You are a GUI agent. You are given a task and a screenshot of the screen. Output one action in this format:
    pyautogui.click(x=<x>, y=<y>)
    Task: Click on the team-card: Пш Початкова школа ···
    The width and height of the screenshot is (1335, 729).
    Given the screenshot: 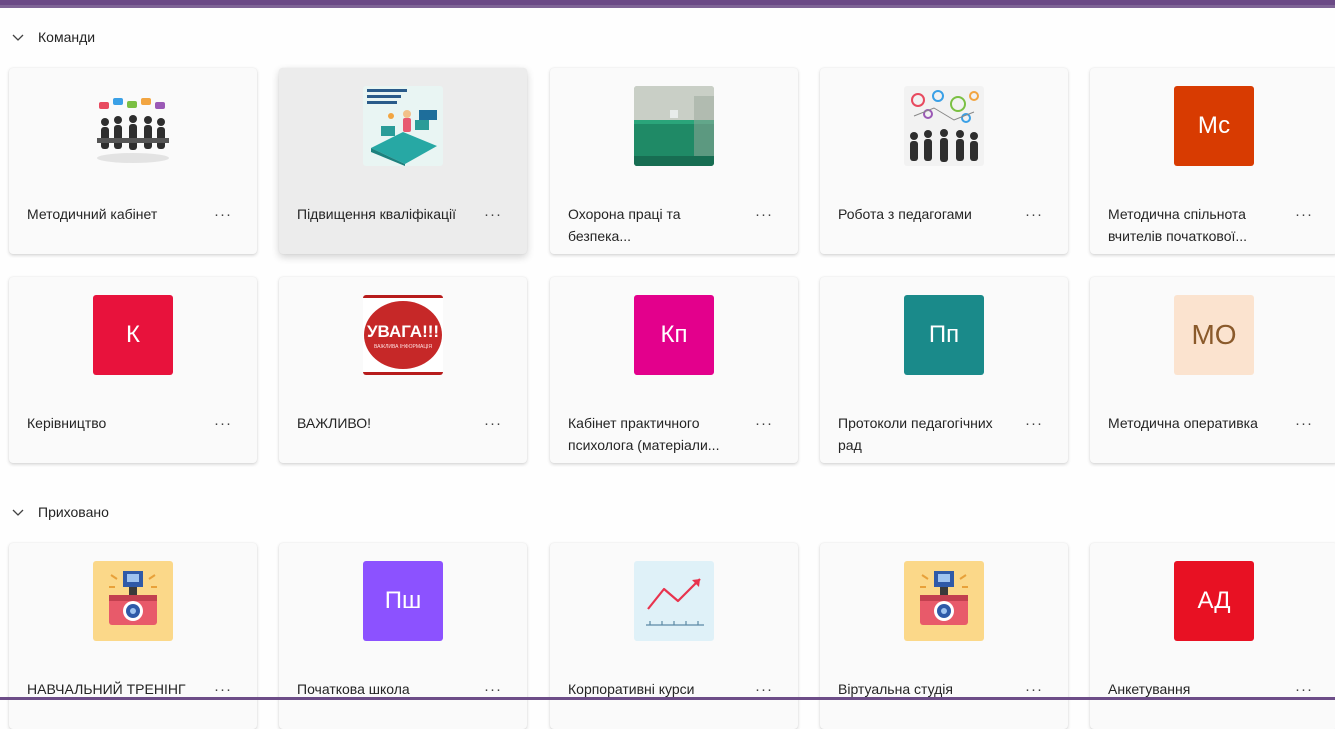 What is the action you would take?
    pyautogui.click(x=403, y=636)
    